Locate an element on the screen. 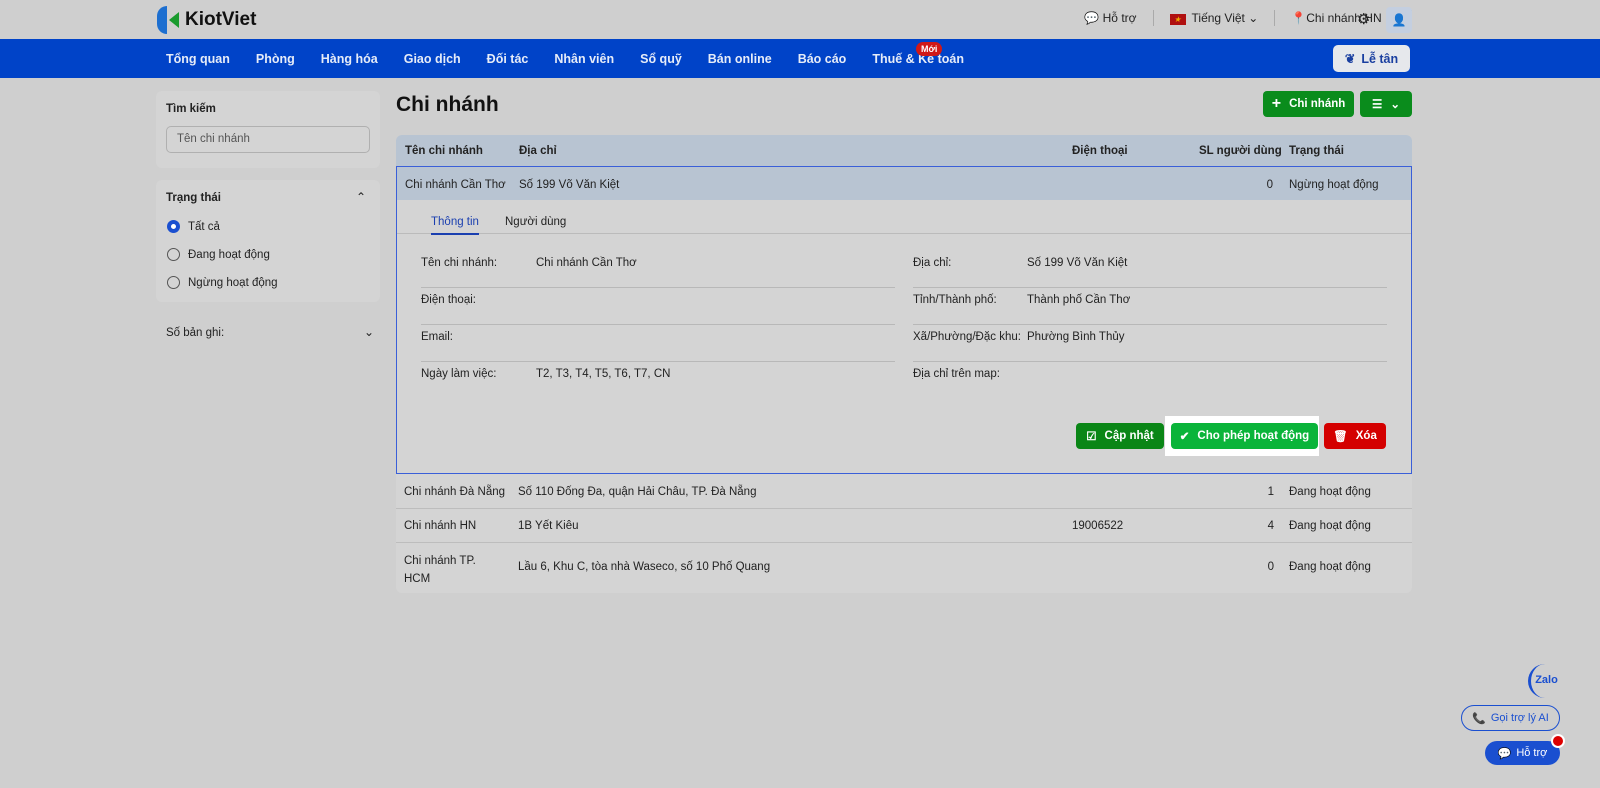 The width and height of the screenshot is (1600, 788). nav-staff: Nhân viên is located at coordinates (584, 59).